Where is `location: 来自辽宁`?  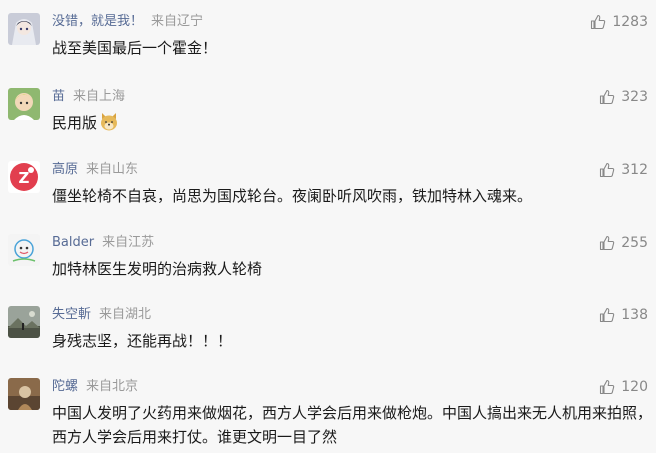
location: 来自辽宁 is located at coordinates (177, 21).